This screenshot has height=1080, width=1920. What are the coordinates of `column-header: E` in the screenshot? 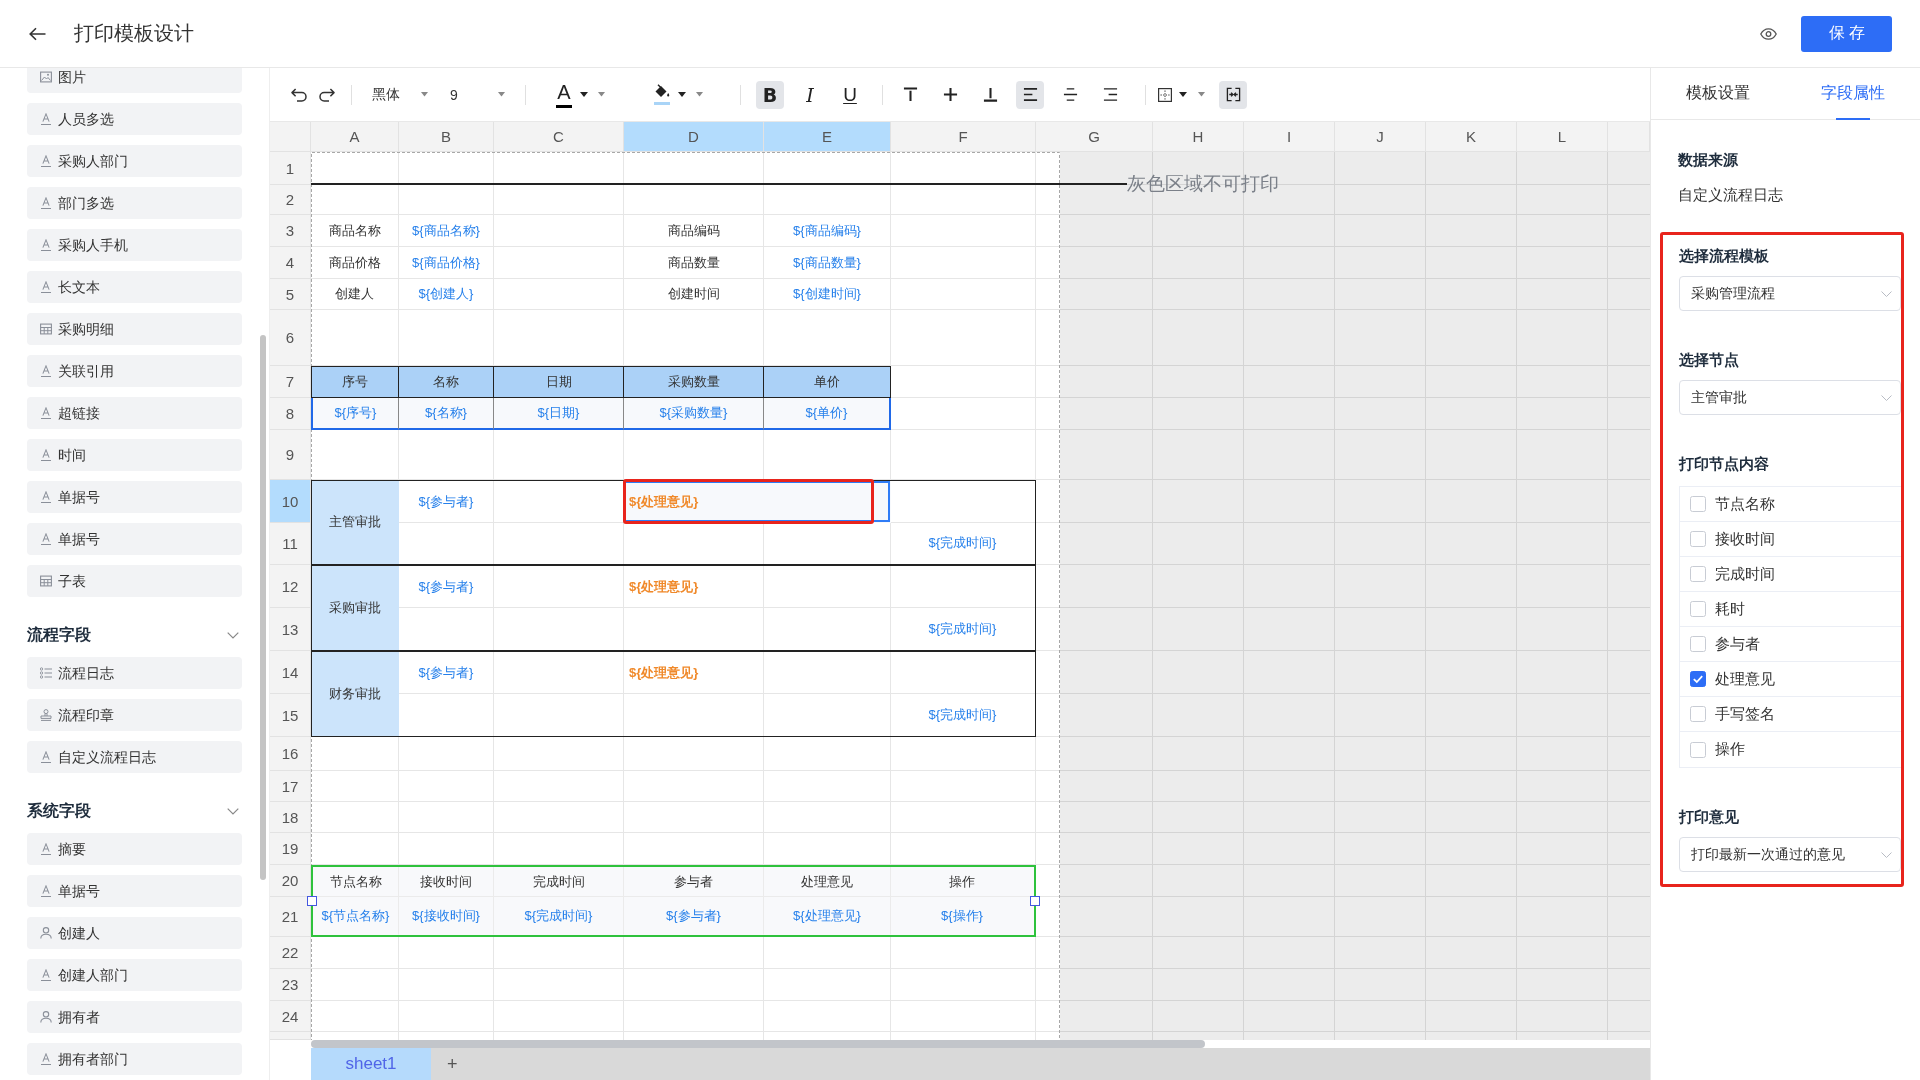 It's located at (827, 137).